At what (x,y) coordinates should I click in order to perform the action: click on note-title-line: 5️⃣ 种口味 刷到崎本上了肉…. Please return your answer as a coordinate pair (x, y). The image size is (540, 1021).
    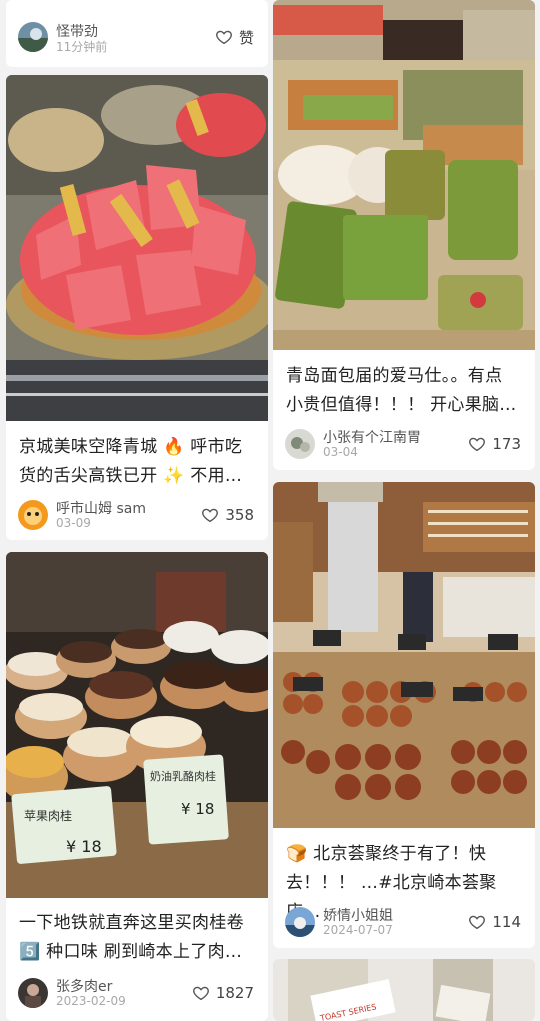
    Looking at the image, I should click on (131, 952).